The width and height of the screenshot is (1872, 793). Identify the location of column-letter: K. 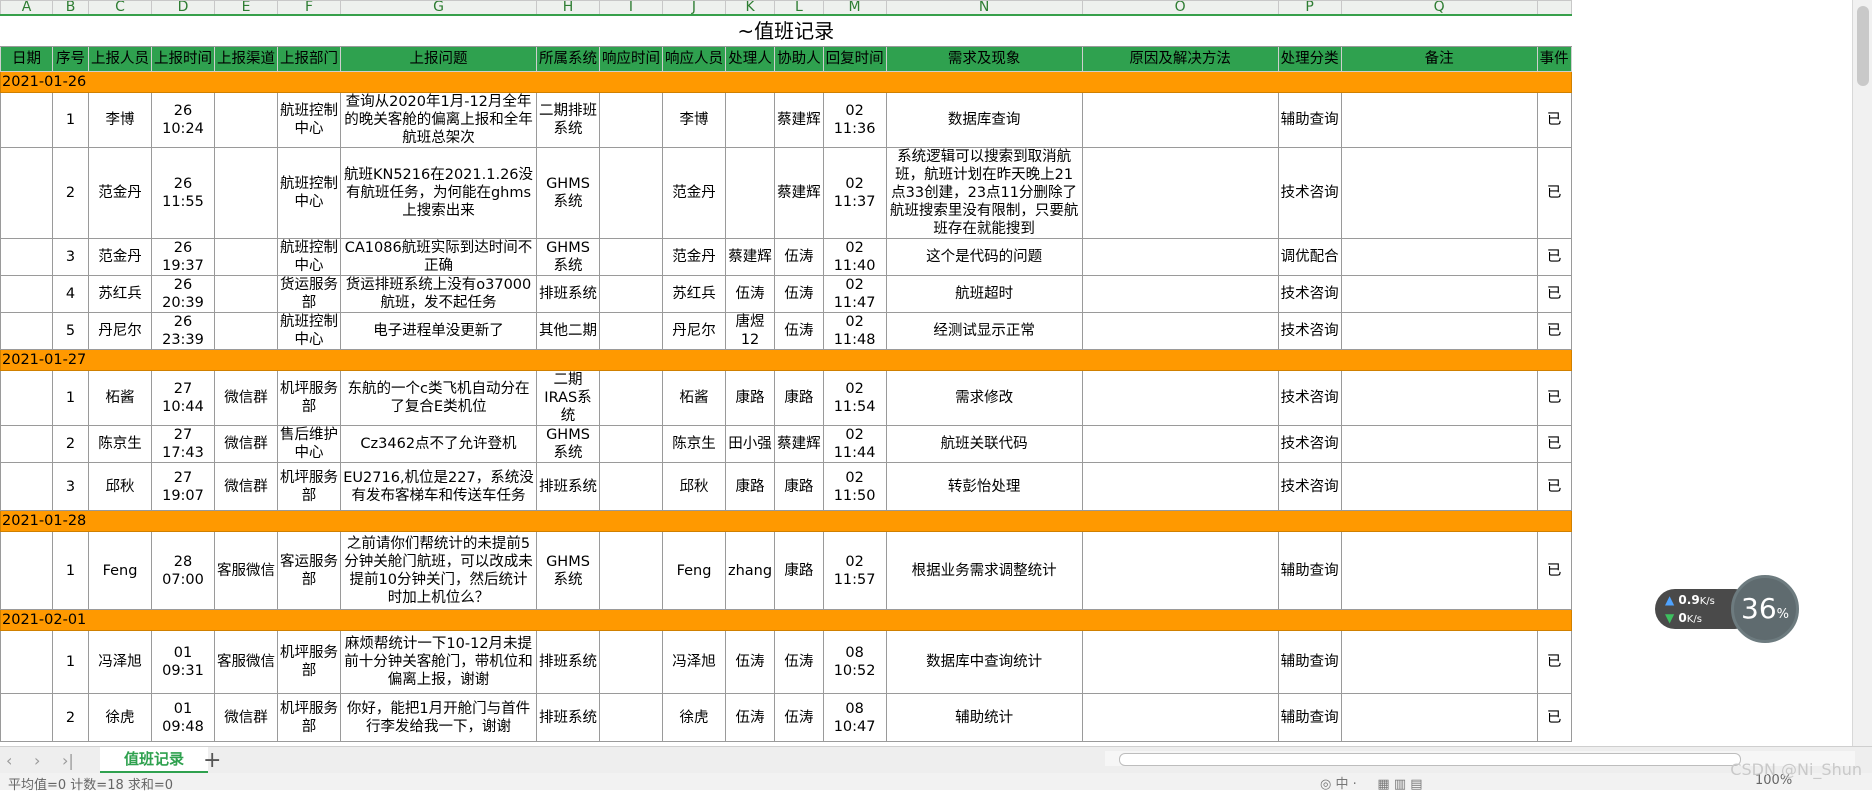
(750, 8).